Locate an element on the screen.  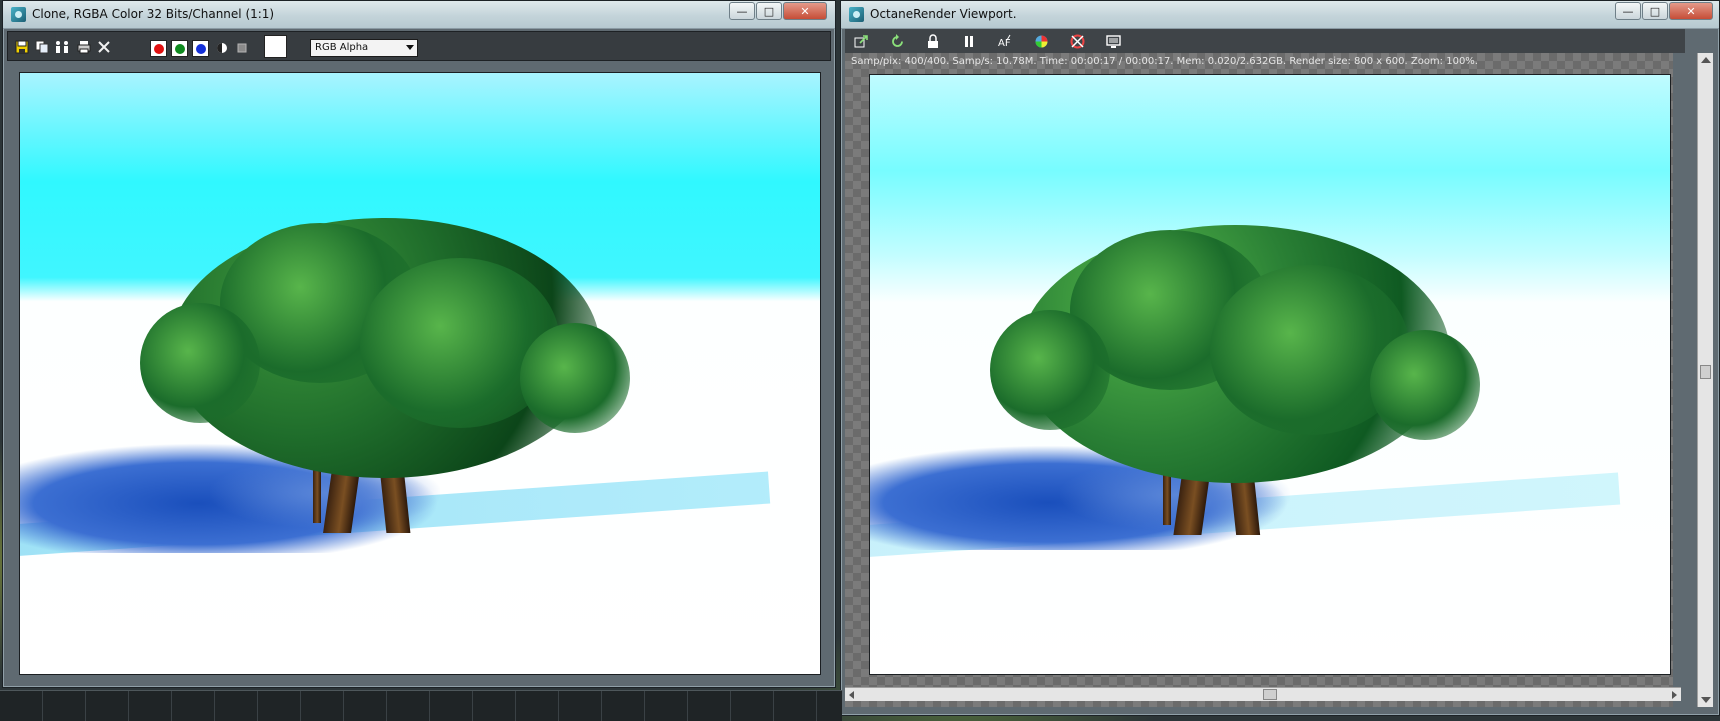
copy-icon is located at coordinates (42, 47).